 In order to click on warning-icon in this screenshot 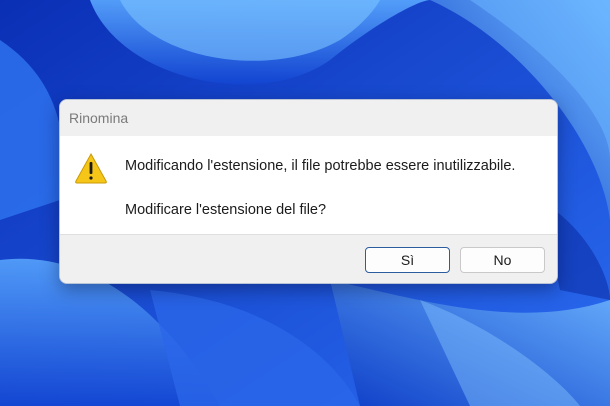, I will do `click(91, 168)`.